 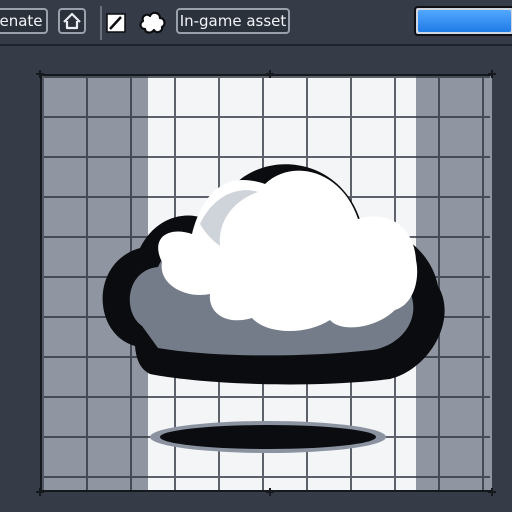 I want to click on generate-button: enate, so click(x=24, y=21).